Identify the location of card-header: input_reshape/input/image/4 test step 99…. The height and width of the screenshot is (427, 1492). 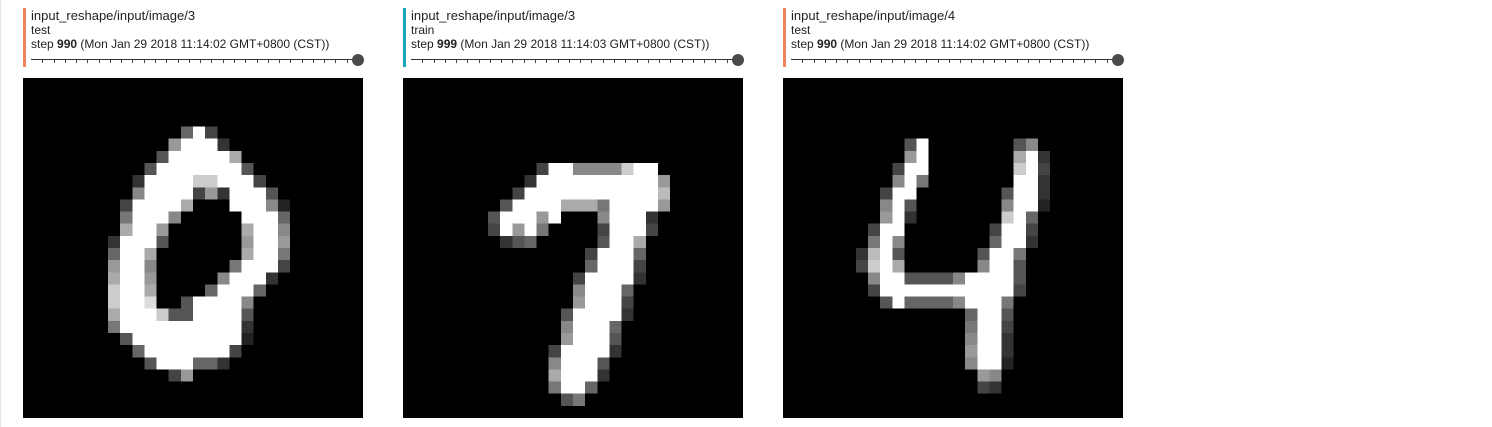
(955, 37).